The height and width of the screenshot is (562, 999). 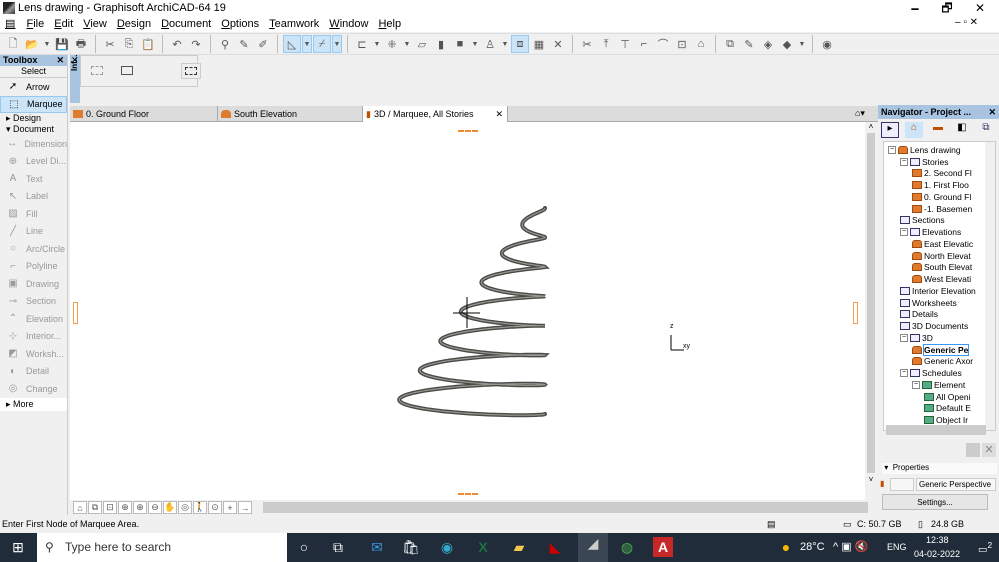 I want to click on menu-file: File, so click(x=35, y=24).